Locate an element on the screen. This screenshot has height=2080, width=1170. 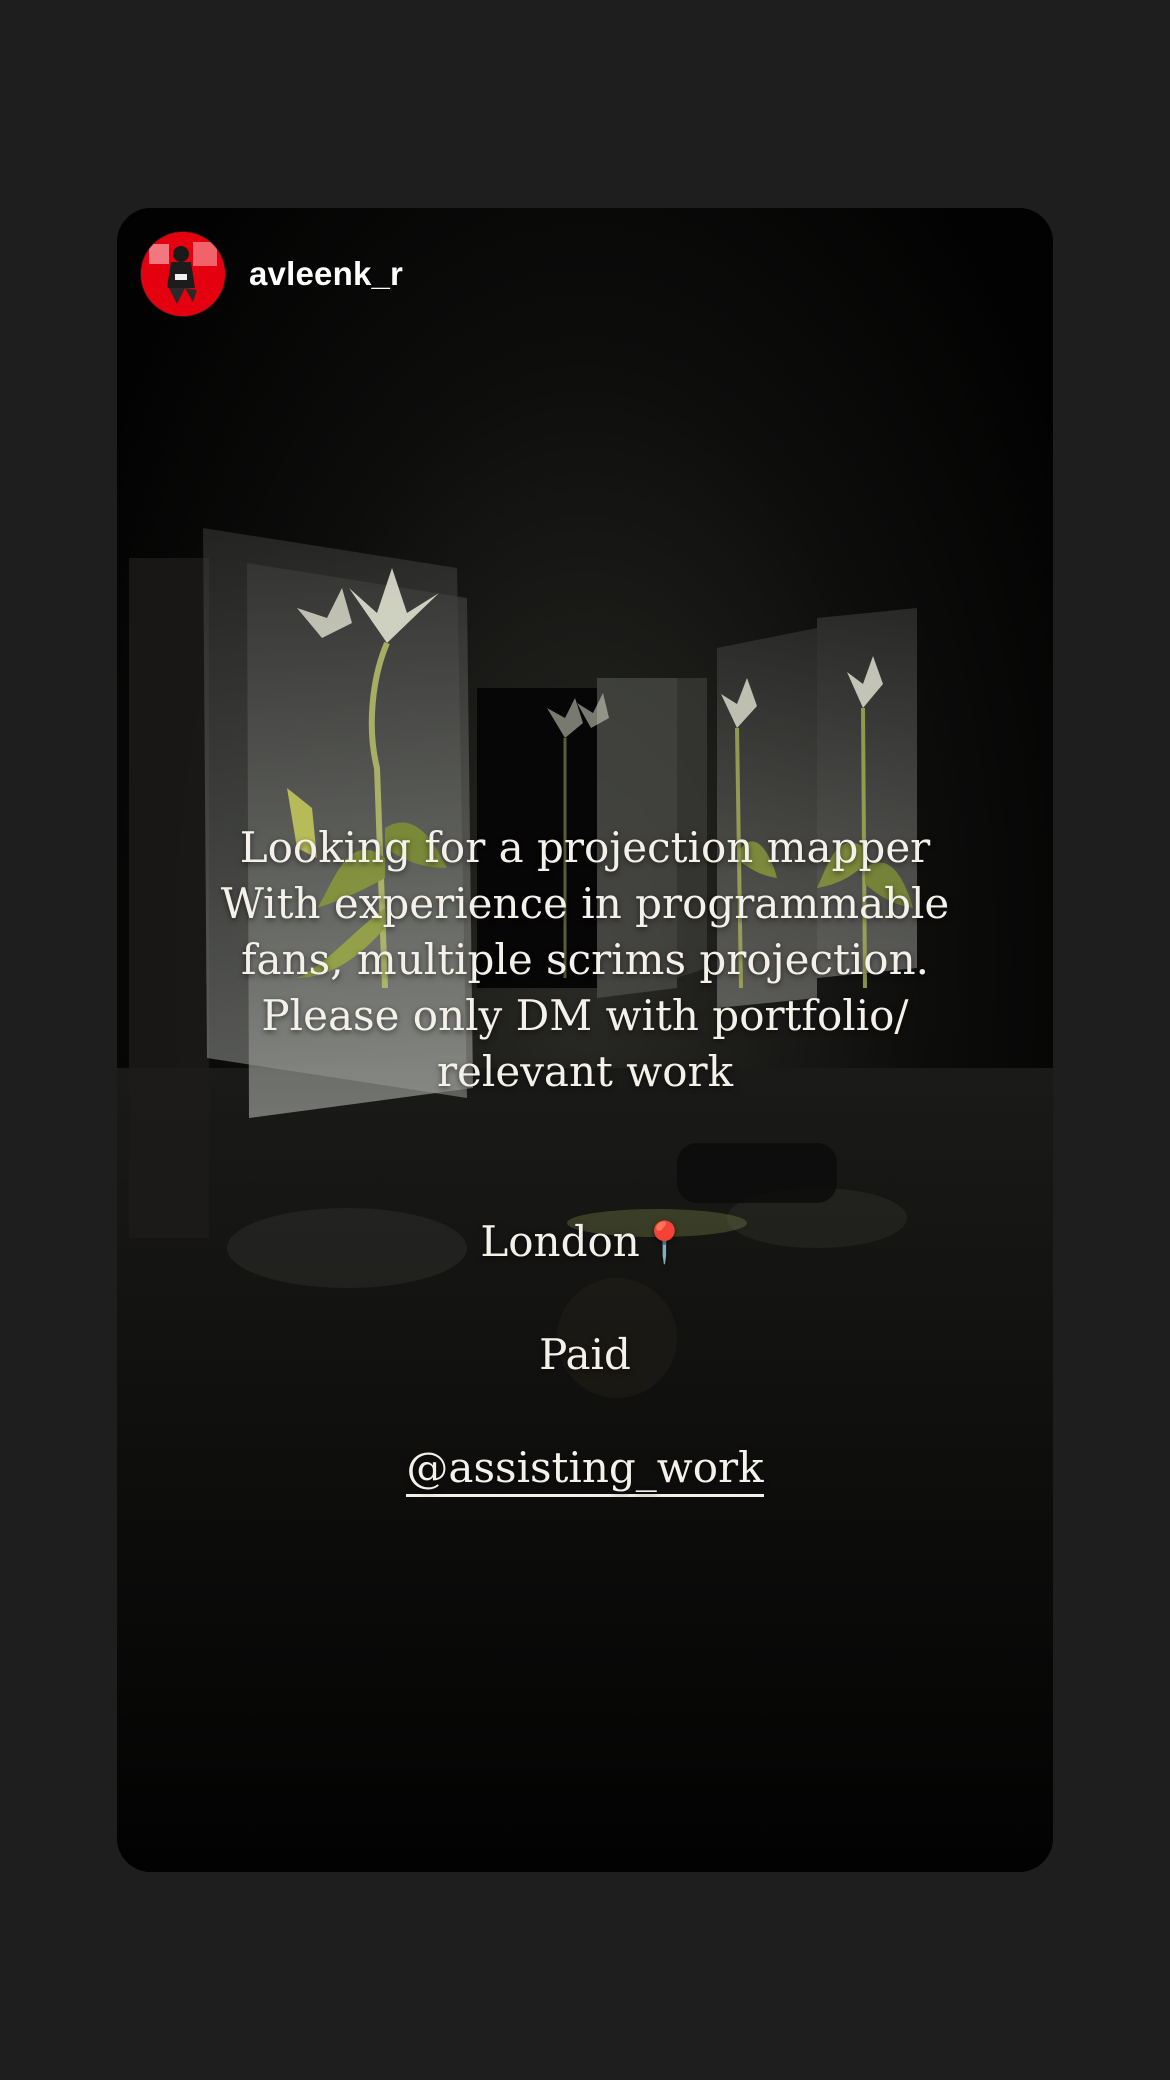
paid-text: Paid is located at coordinates (585, 1354).